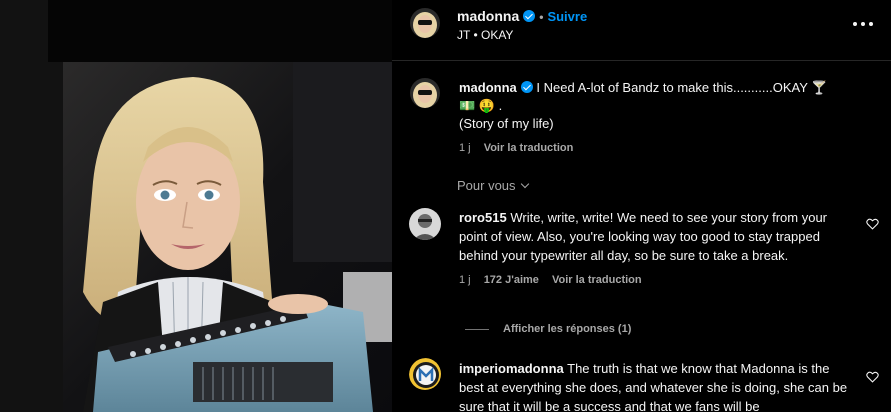  I want to click on comment-username: roro515, so click(483, 217).